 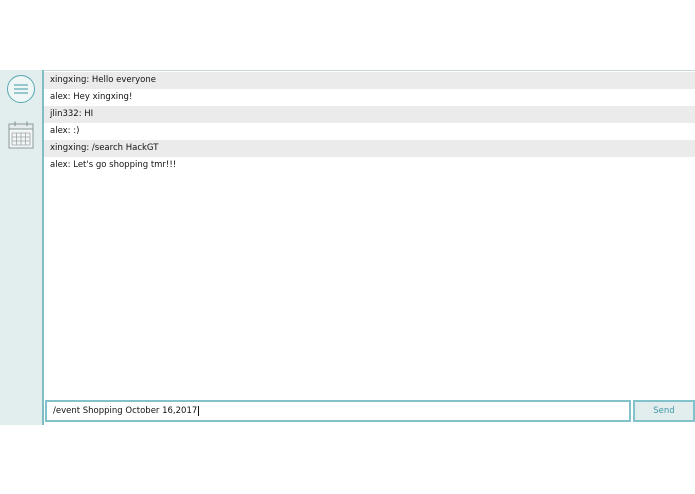 I want to click on sidebar, so click(x=22, y=247).